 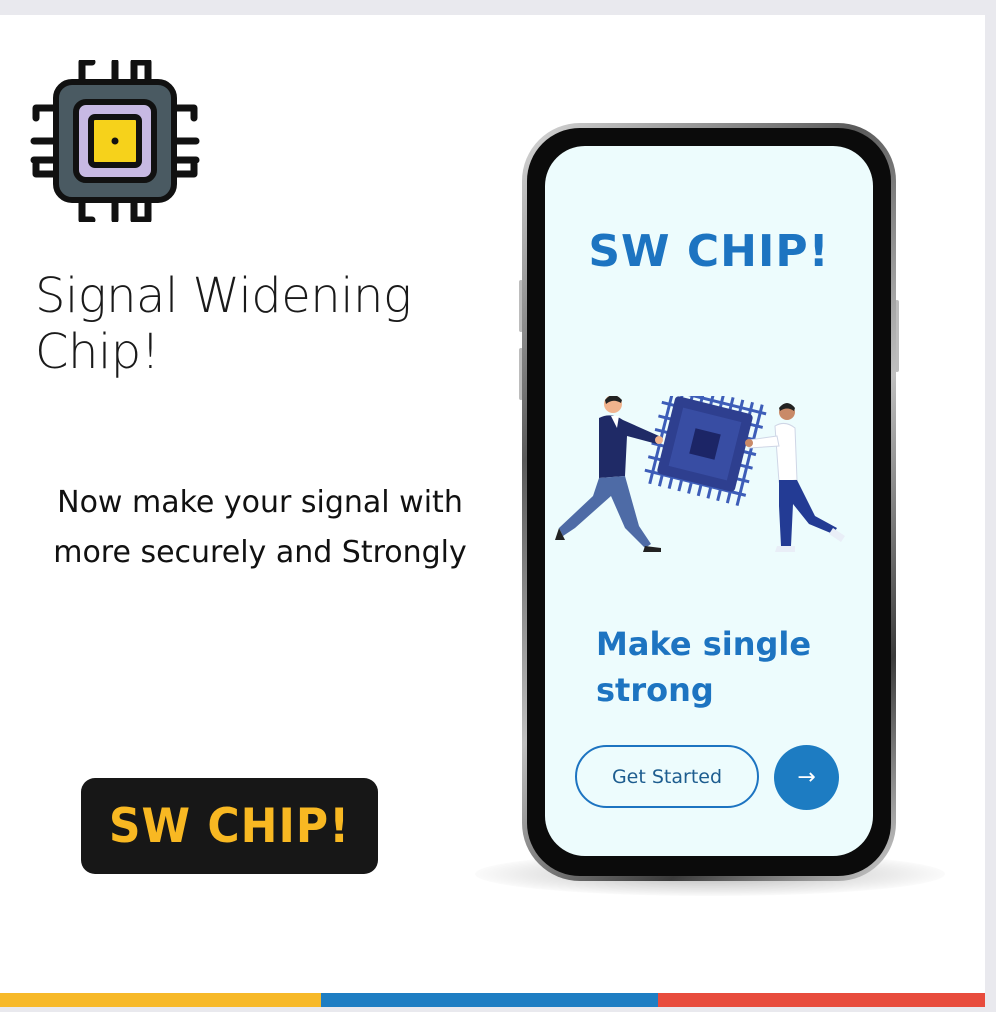 I want to click on screen-headline: Make single strong, so click(x=704, y=667).